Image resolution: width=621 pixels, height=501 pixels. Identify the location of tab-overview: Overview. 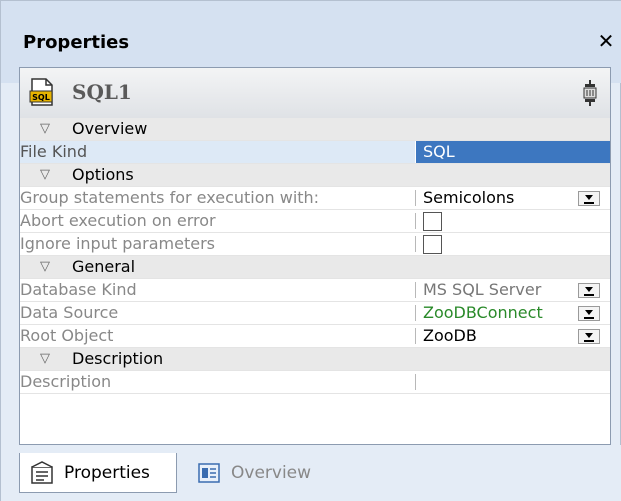
(262, 473).